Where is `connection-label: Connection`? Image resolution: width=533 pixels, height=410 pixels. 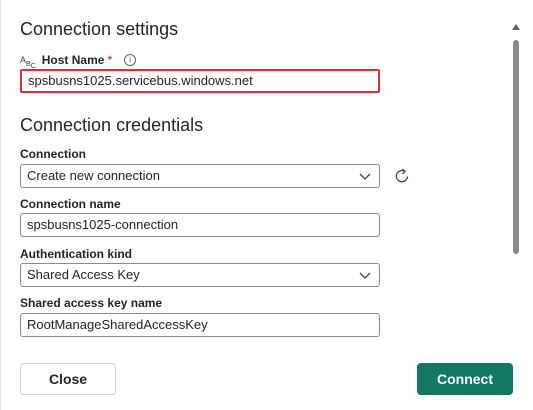 connection-label: Connection is located at coordinates (53, 154).